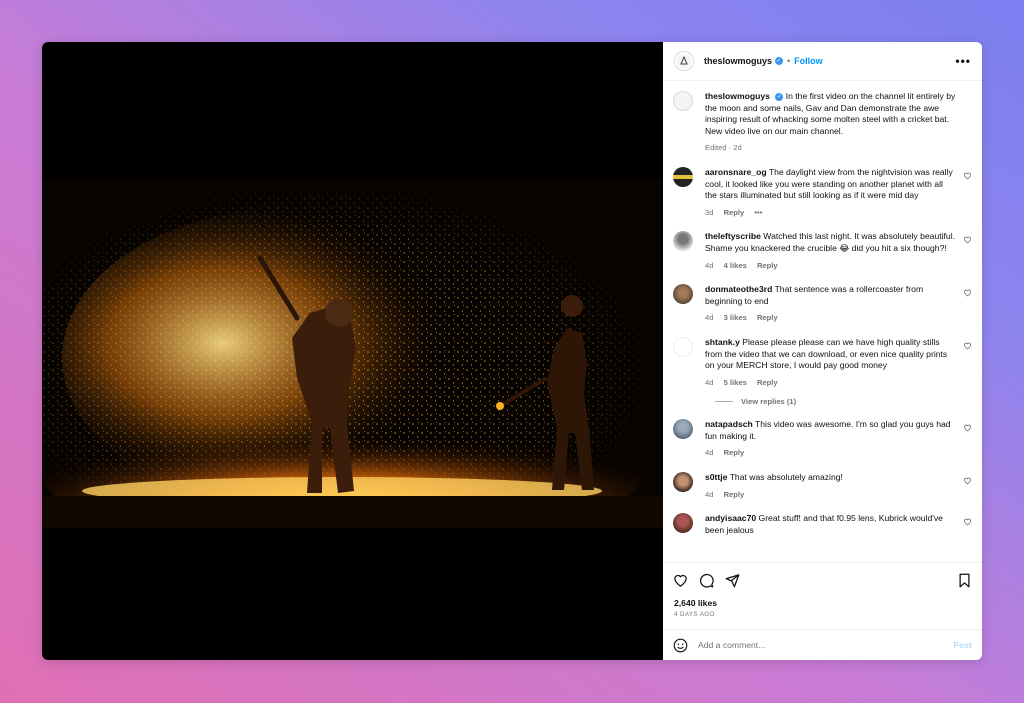 The image size is (1024, 703). I want to click on add-comment-bar: Add a comment... Post, so click(822, 644).